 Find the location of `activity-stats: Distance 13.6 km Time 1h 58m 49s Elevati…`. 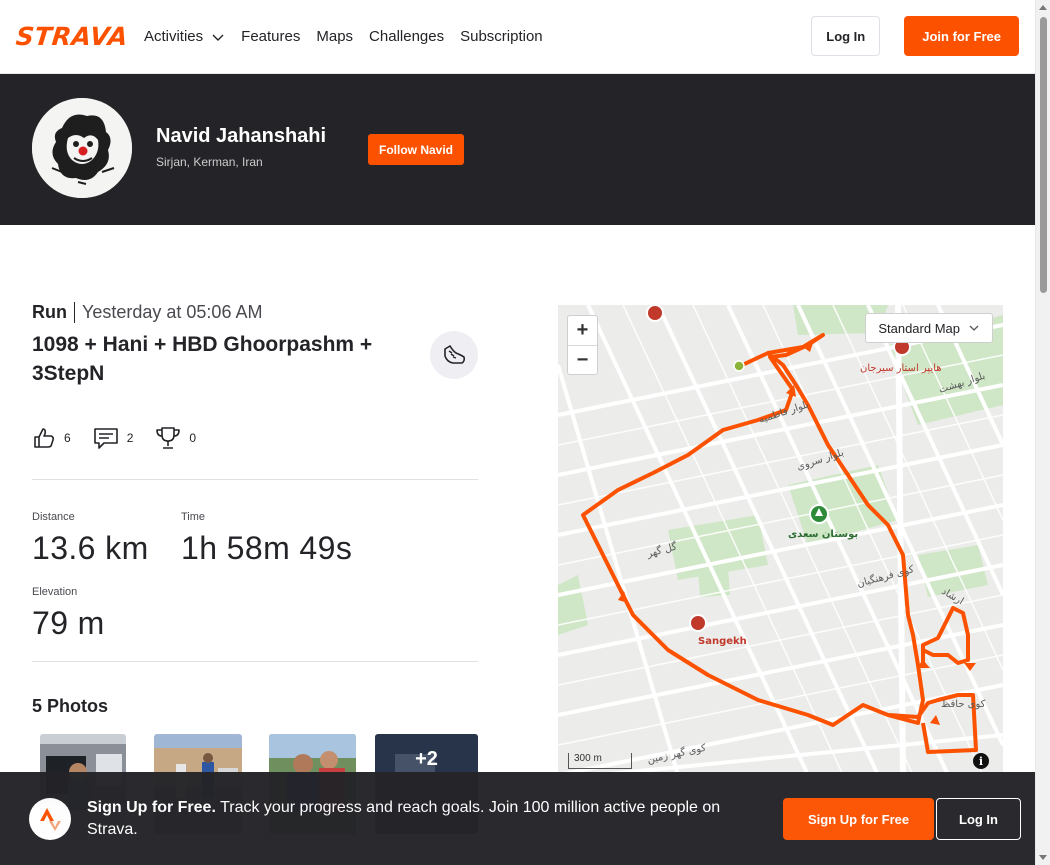

activity-stats: Distance 13.6 km Time 1h 58m 49s Elevati… is located at coordinates (255, 586).